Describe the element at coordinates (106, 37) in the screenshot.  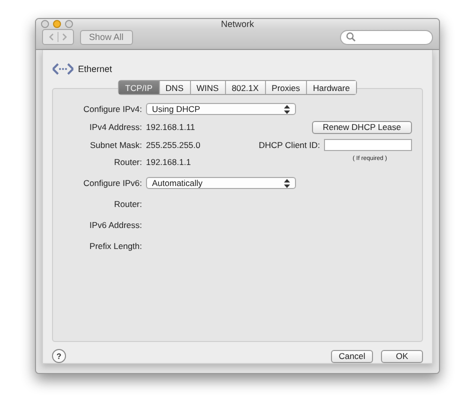
I see `show-all-button: Show All` at that location.